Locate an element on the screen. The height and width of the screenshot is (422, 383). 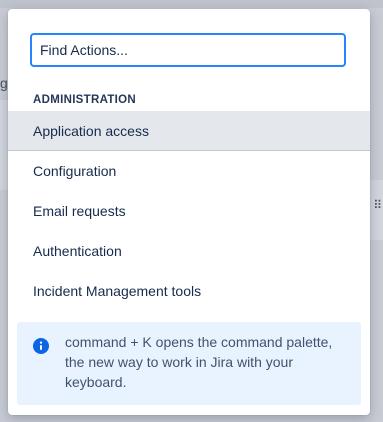
action-item-email-requests: Email requests is located at coordinates (189, 211).